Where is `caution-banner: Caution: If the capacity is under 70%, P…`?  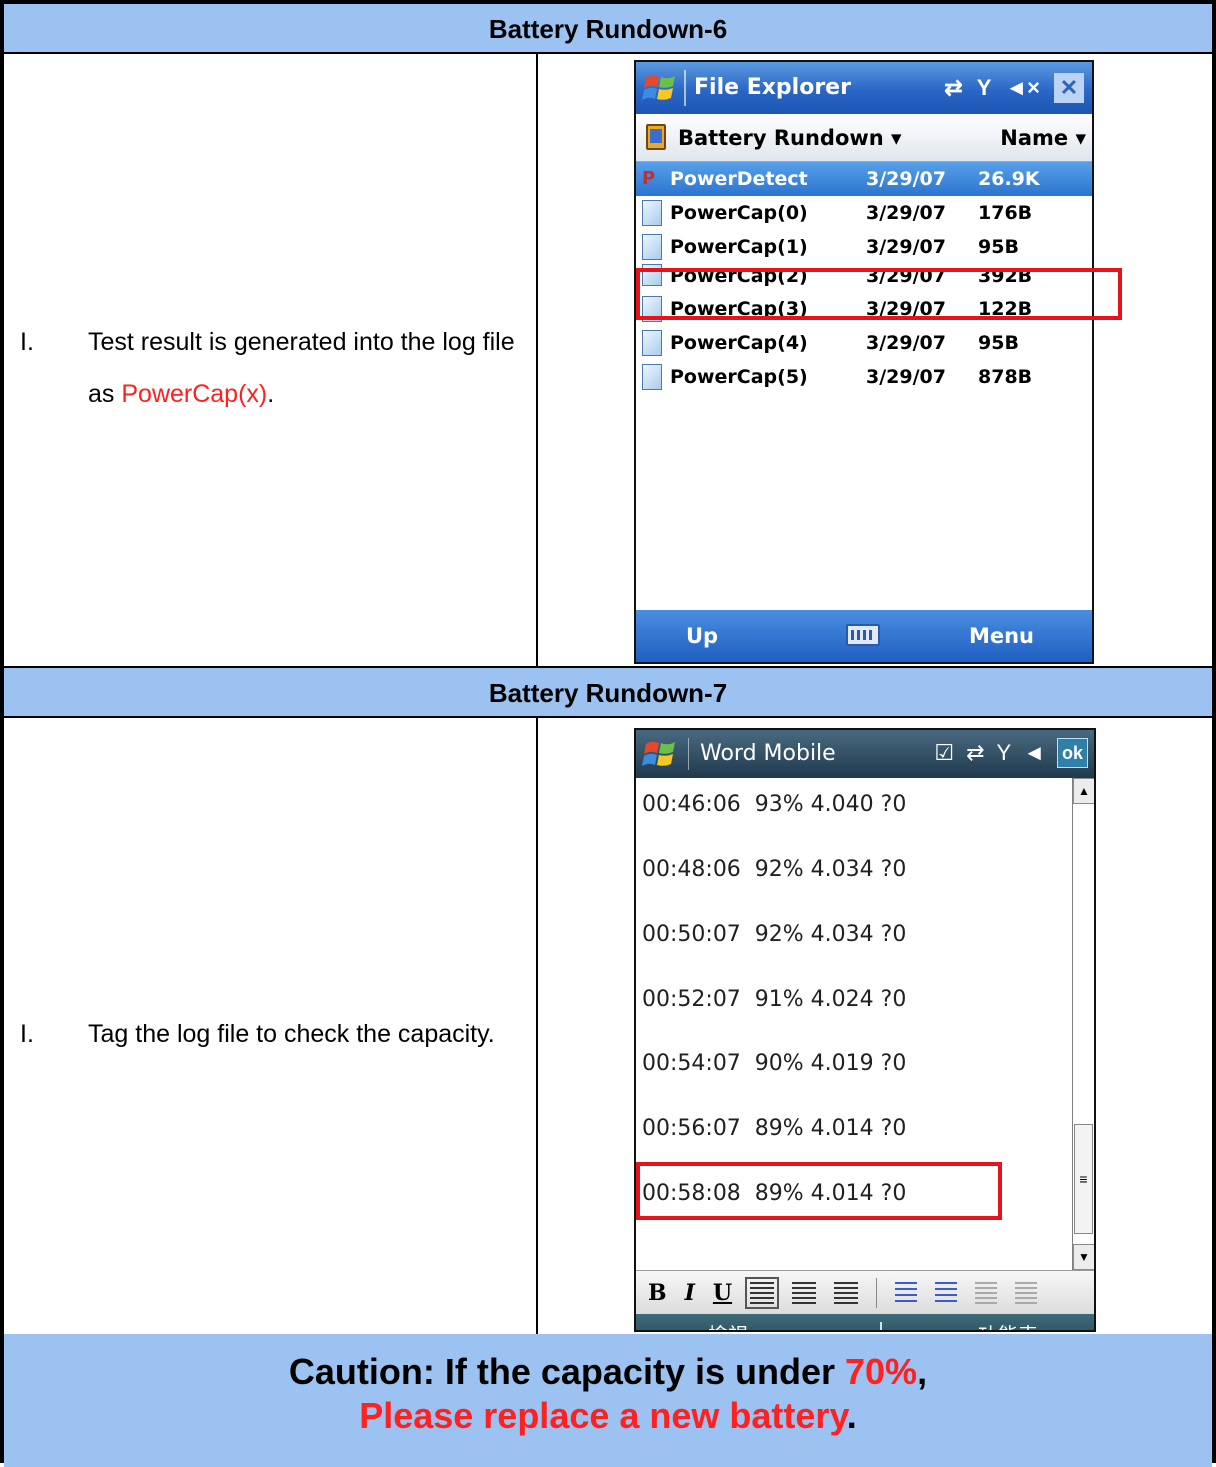 caution-banner: Caution: If the capacity is under 70%, P… is located at coordinates (608, 1400).